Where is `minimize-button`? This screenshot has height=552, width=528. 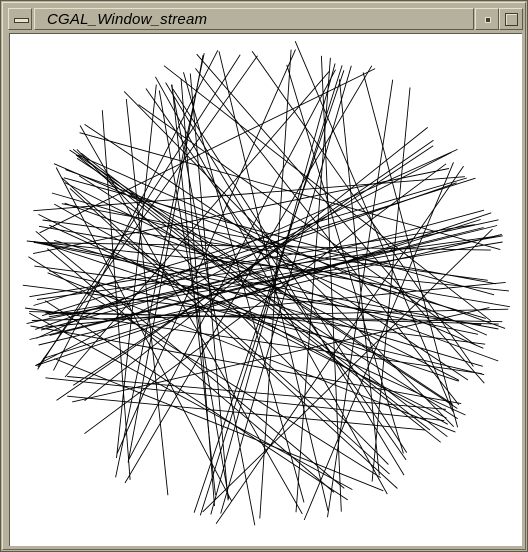 minimize-button is located at coordinates (487, 19).